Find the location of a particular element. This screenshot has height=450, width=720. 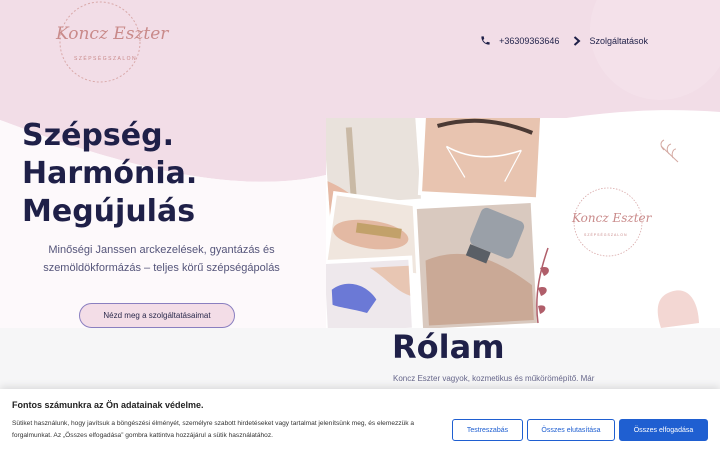

cookie-accept-all-button: Összes elfogadása is located at coordinates (663, 430).